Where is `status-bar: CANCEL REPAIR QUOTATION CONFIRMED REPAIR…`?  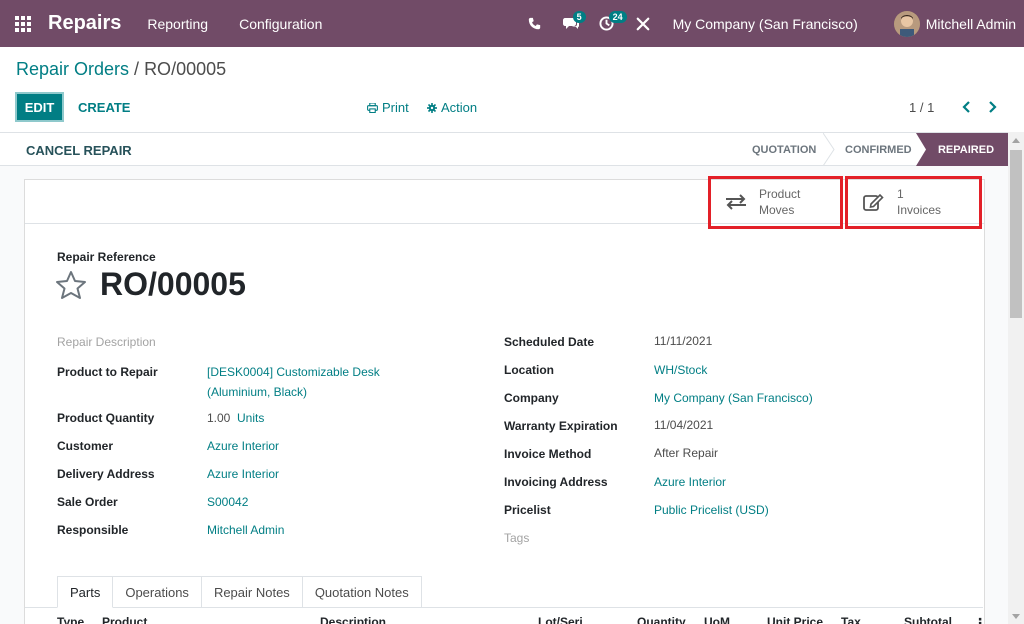 status-bar: CANCEL REPAIR QUOTATION CONFIRMED REPAIR… is located at coordinates (512, 149).